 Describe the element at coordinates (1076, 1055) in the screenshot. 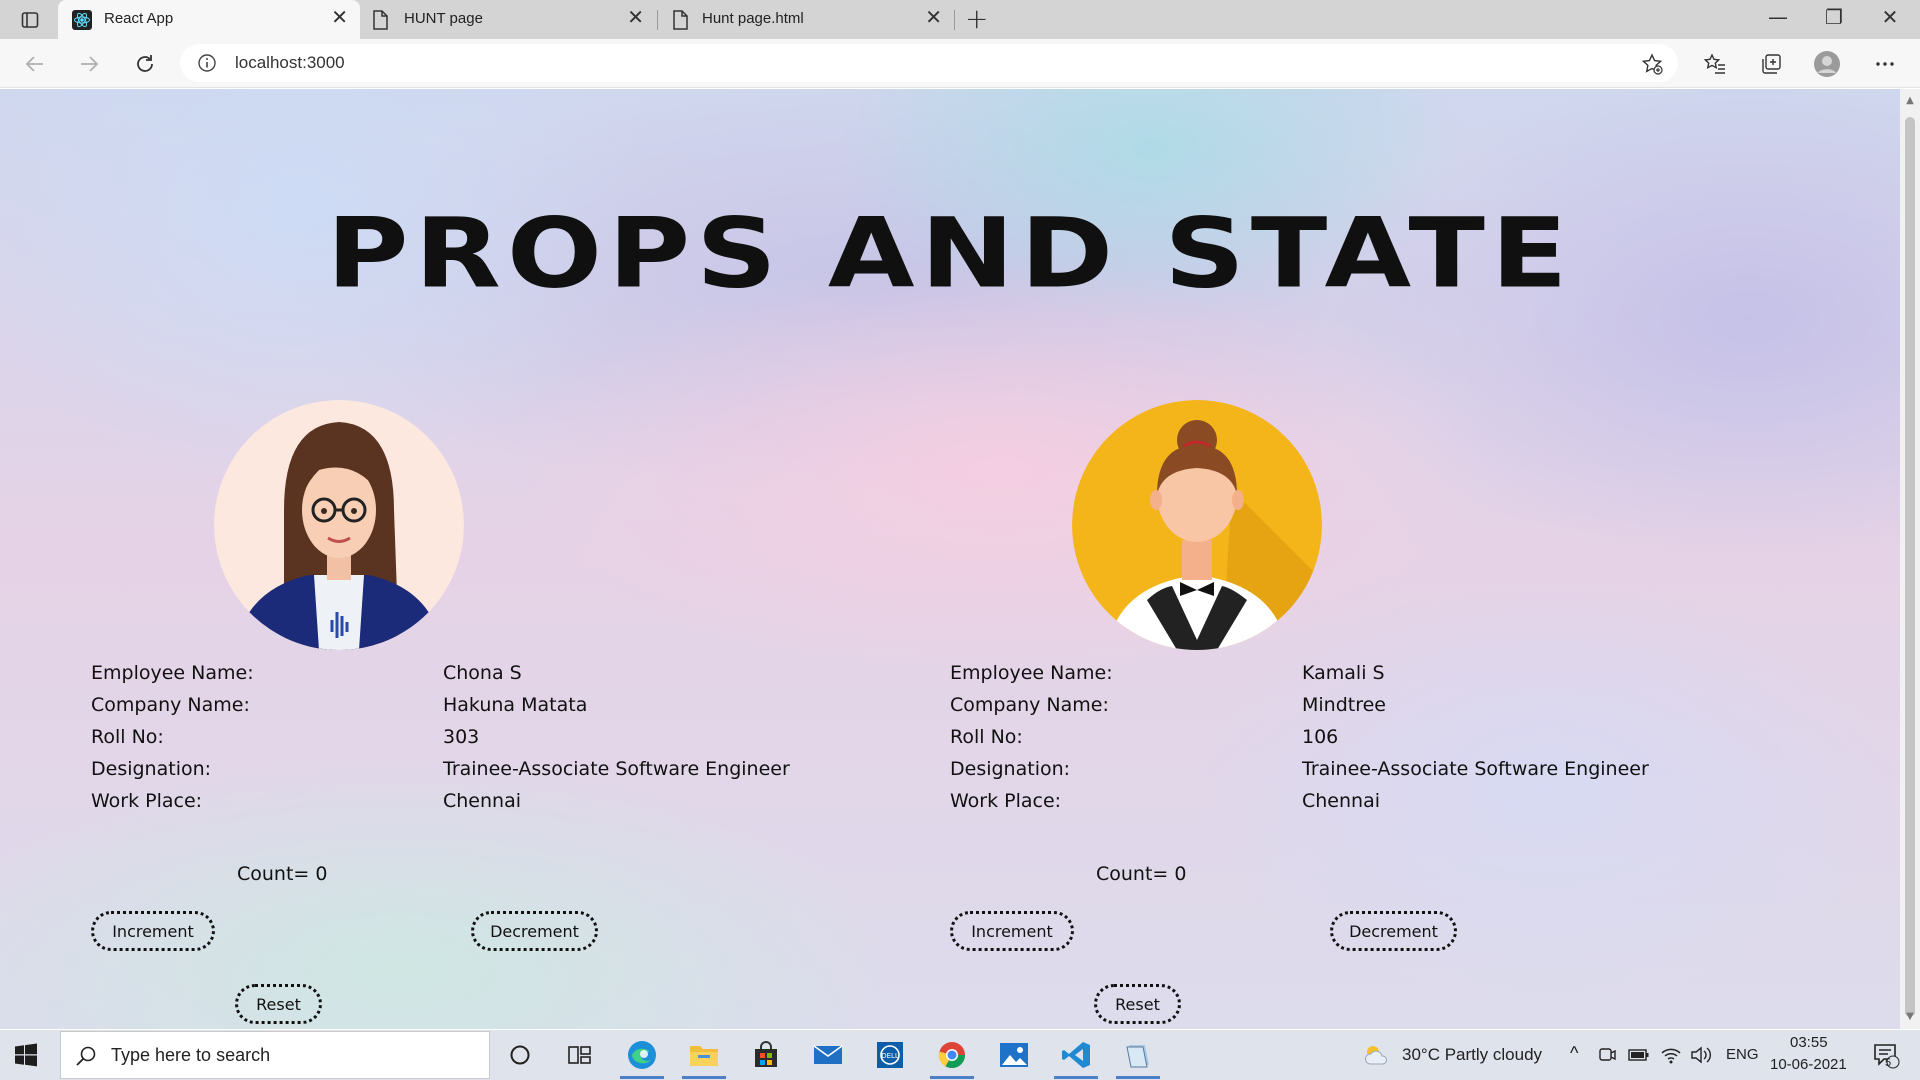

I see `vscode-icon` at that location.